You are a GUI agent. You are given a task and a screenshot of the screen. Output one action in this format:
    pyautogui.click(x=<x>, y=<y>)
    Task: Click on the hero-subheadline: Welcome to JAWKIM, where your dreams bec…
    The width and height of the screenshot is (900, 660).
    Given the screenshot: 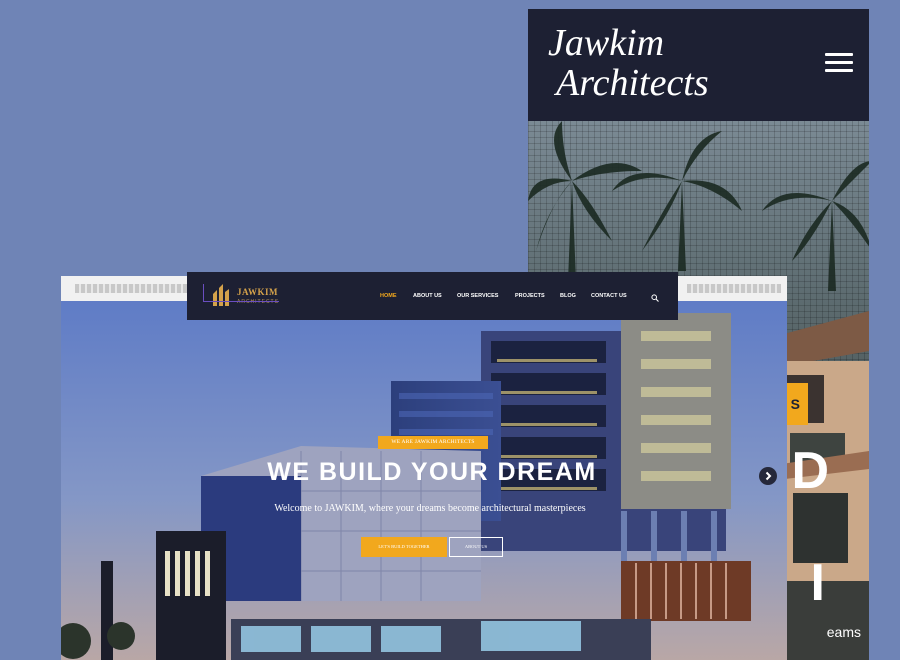 What is the action you would take?
    pyautogui.click(x=430, y=508)
    